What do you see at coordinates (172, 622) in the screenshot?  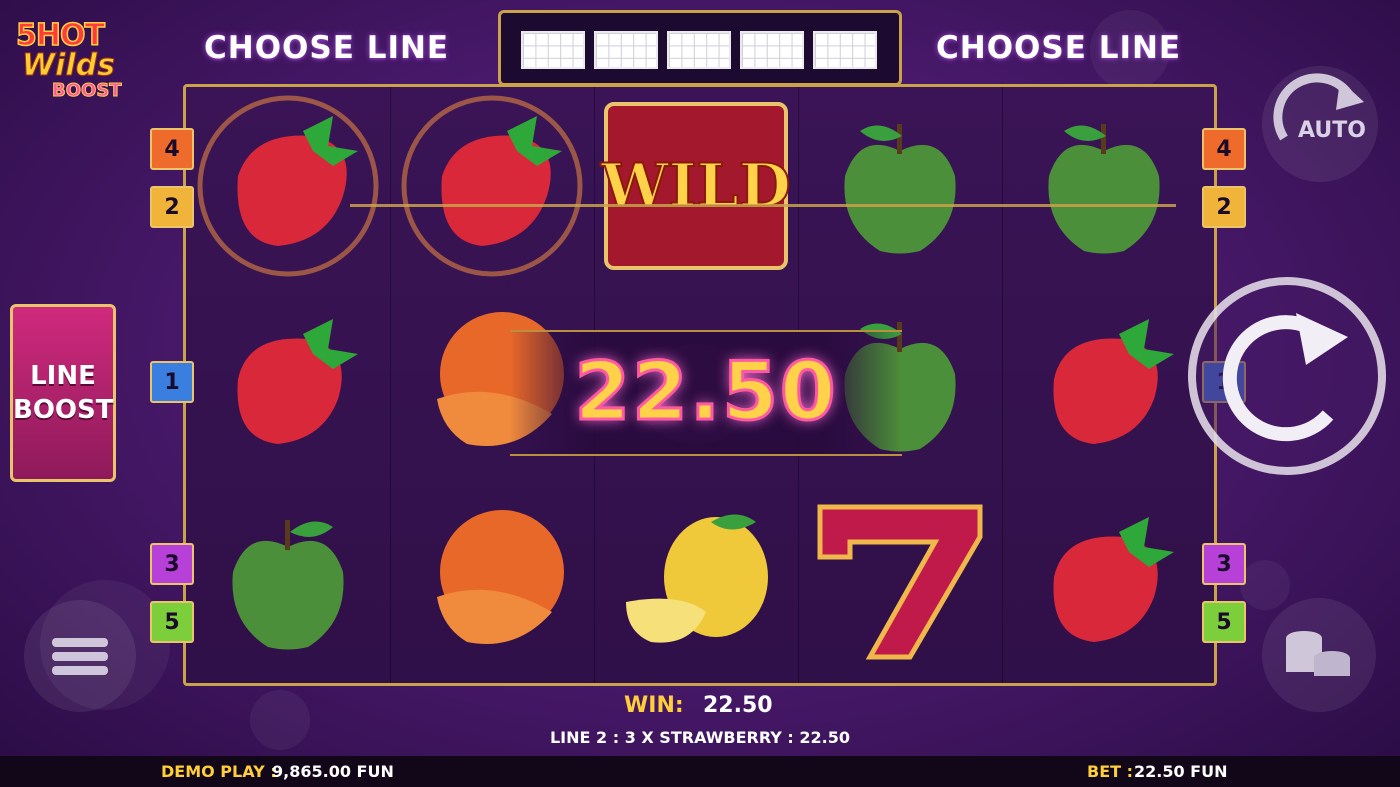 I see `payline-badge-left: 5` at bounding box center [172, 622].